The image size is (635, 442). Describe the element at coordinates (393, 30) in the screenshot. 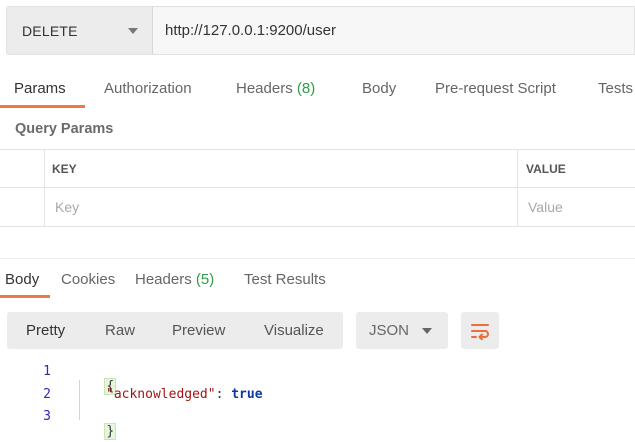

I see `url-input: http://127.0.0.1:9200/user` at that location.